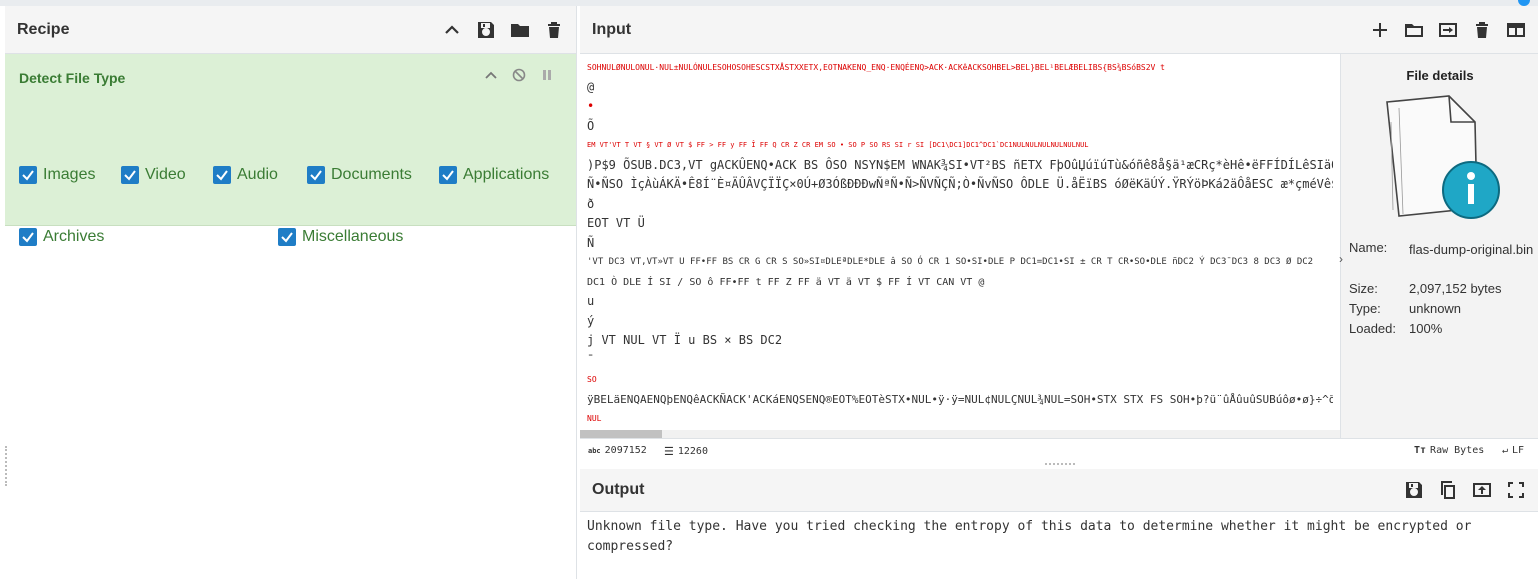  Describe the element at coordinates (554, 30) in the screenshot. I see `trash-icon` at that location.